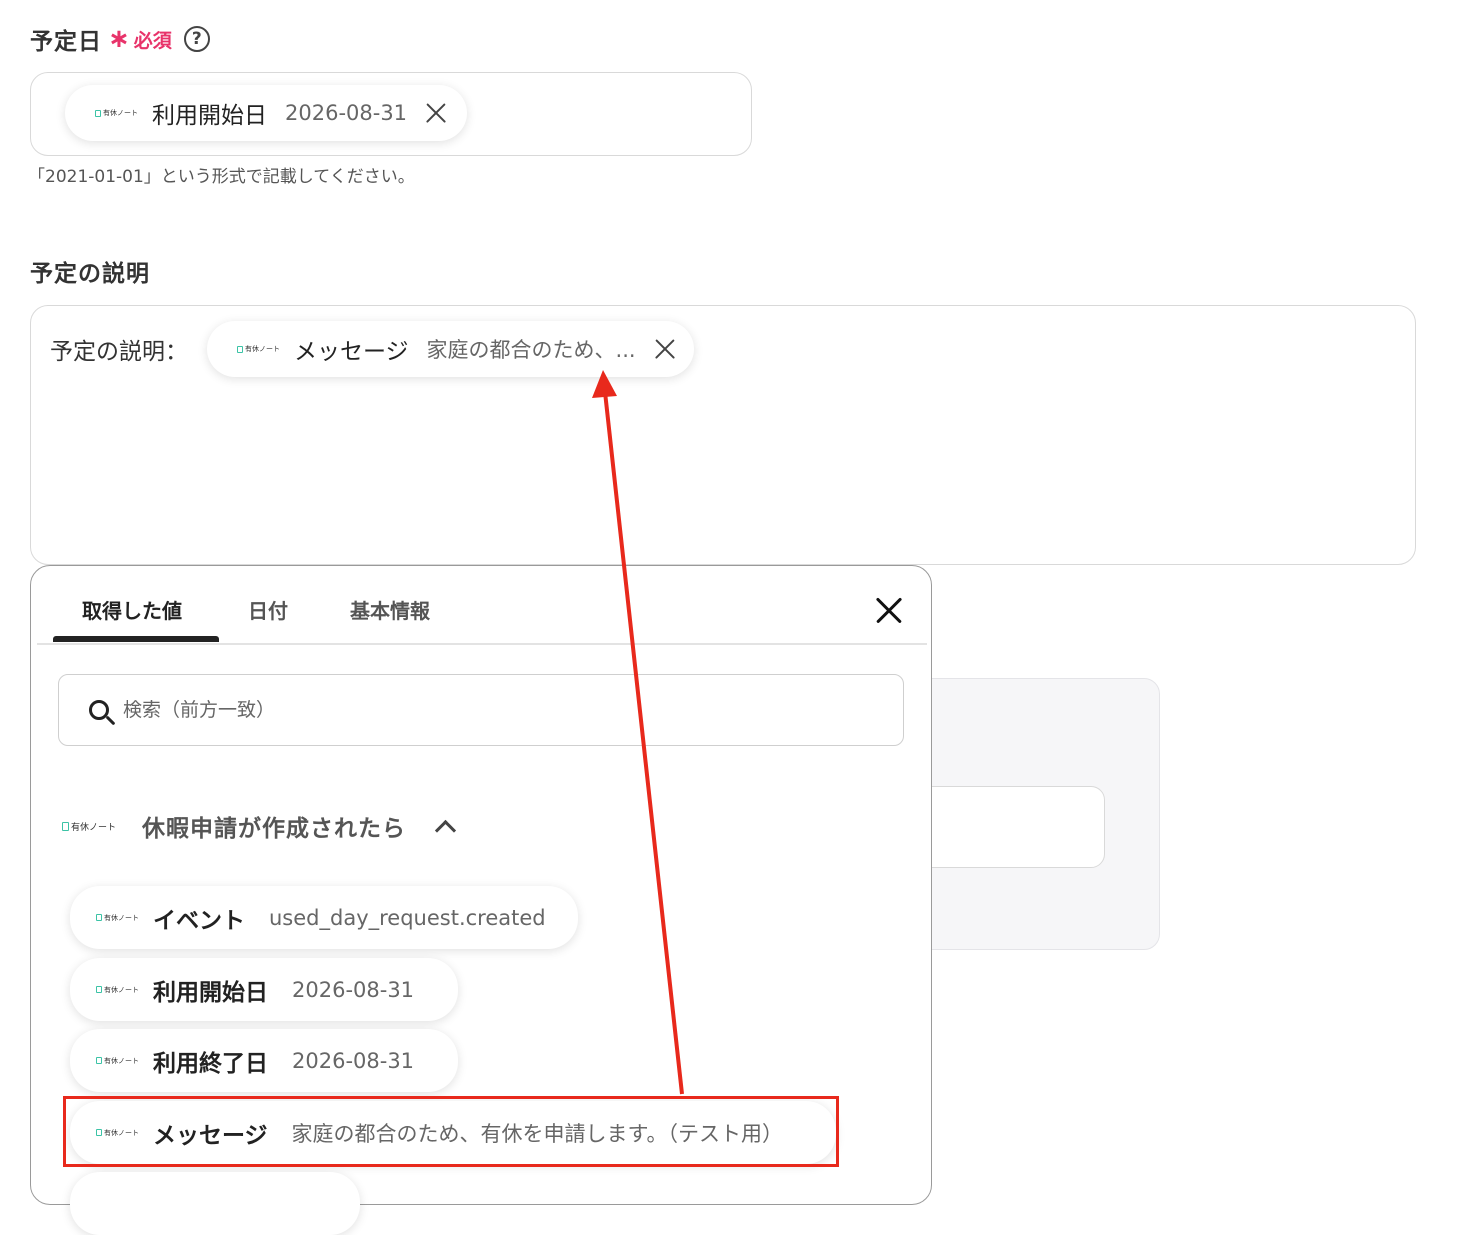  What do you see at coordinates (643, 743) in the screenshot?
I see `arrow-shaft` at bounding box center [643, 743].